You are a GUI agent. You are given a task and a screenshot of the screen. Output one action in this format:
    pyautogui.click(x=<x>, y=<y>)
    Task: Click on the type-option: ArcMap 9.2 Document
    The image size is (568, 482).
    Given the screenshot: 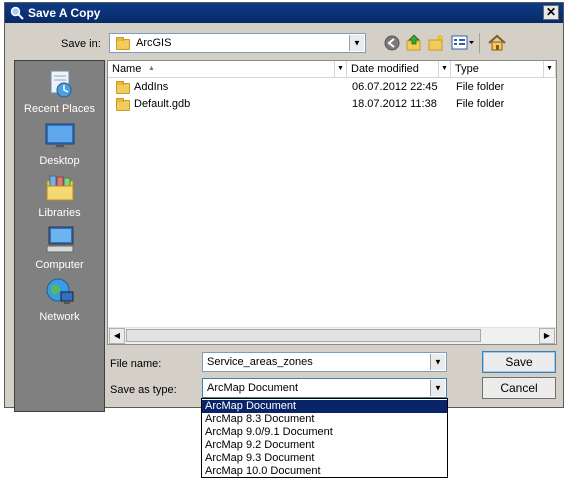 What is the action you would take?
    pyautogui.click(x=324, y=445)
    